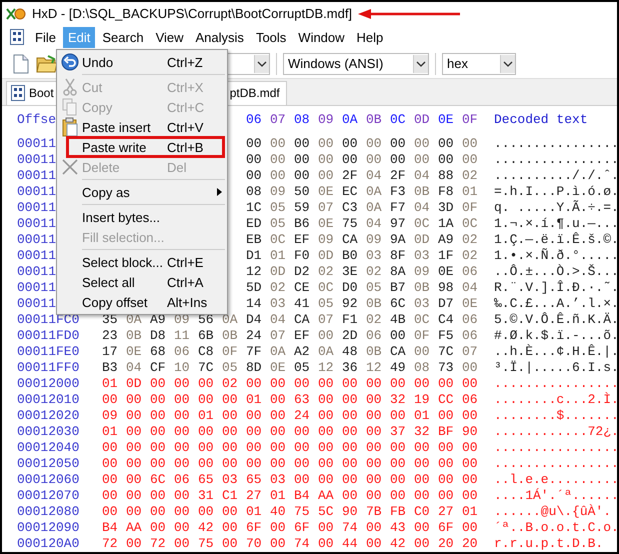  Describe the element at coordinates (470, 304) in the screenshot. I see `hex-byte: 0E` at that location.